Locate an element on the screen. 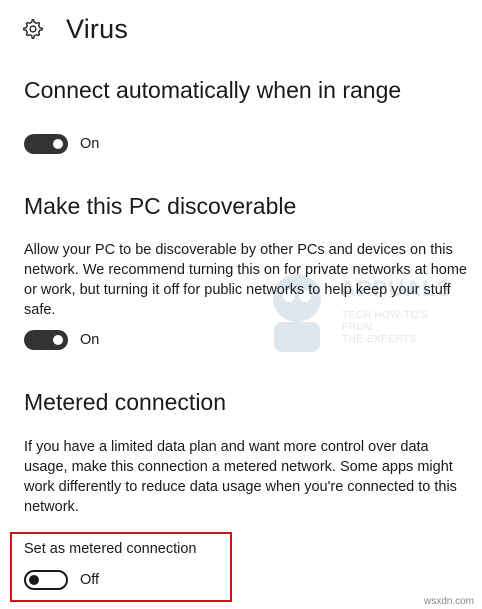  connect-auto-toggle-state: On is located at coordinates (90, 144).